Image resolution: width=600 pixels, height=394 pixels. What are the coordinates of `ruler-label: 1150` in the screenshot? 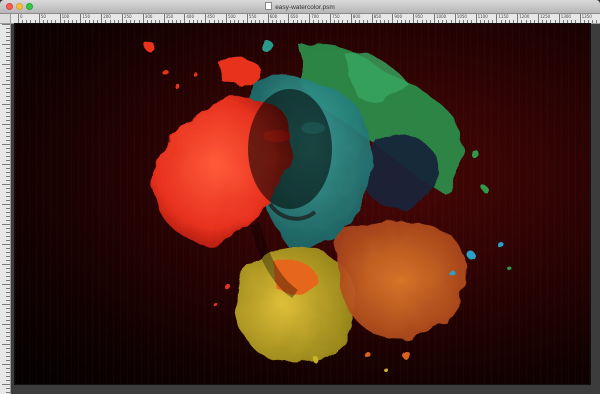 It's located at (503, 16).